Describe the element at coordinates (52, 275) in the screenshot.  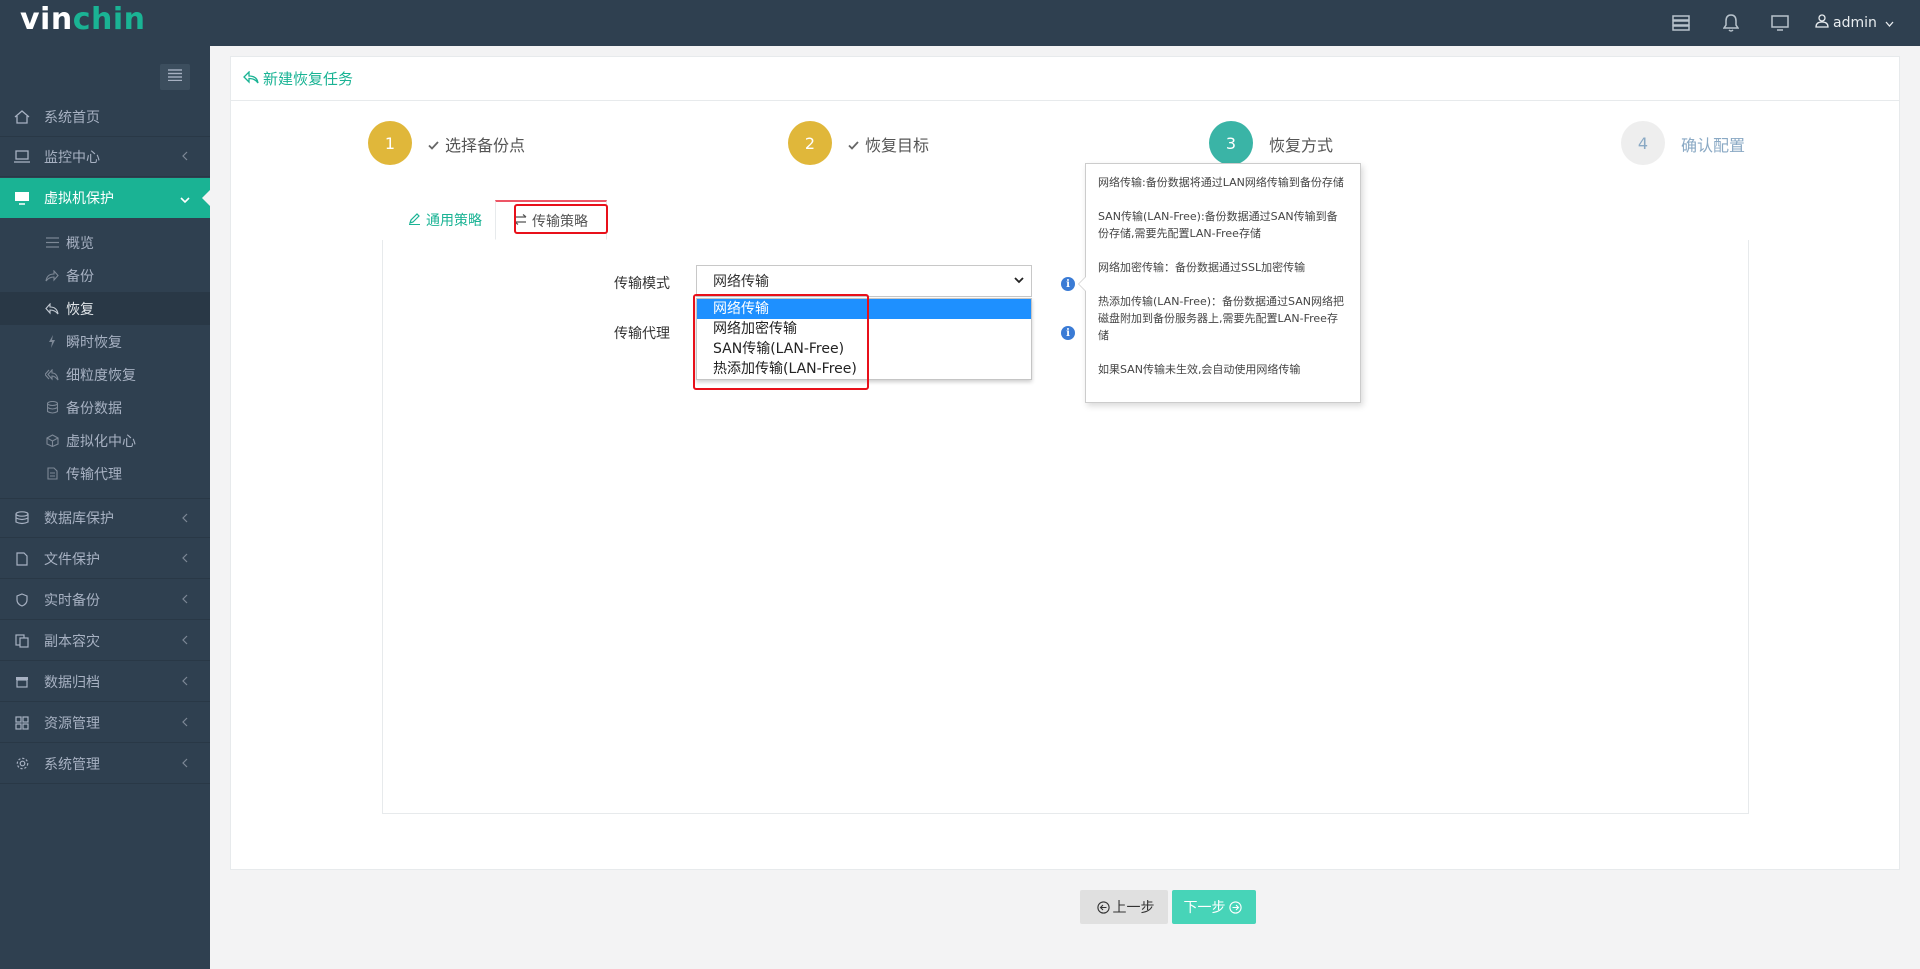
I see `share-icon` at that location.